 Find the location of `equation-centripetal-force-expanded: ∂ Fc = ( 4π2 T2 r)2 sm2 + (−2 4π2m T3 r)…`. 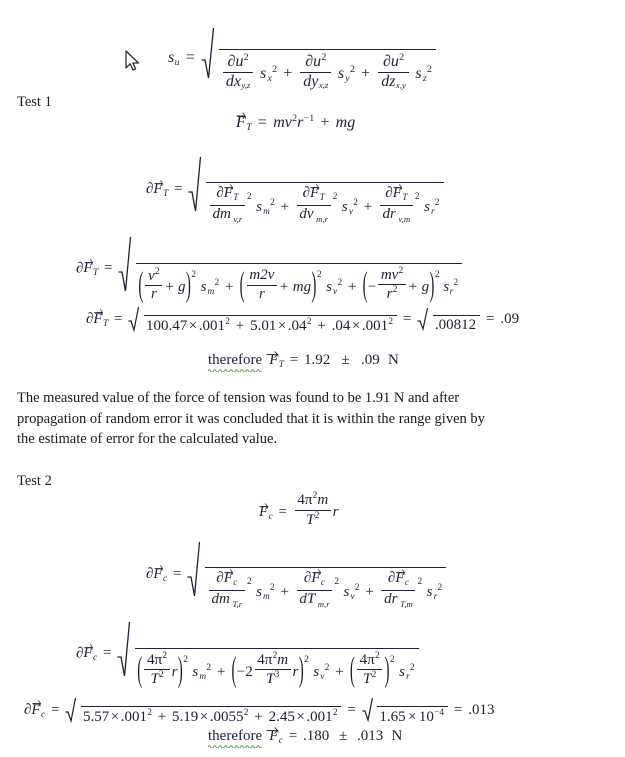

equation-centripetal-force-expanded: ∂ Fc = ( 4π2 T2 r)2 sm2 + (−2 4π2m T3 r)… is located at coordinates (247, 654).